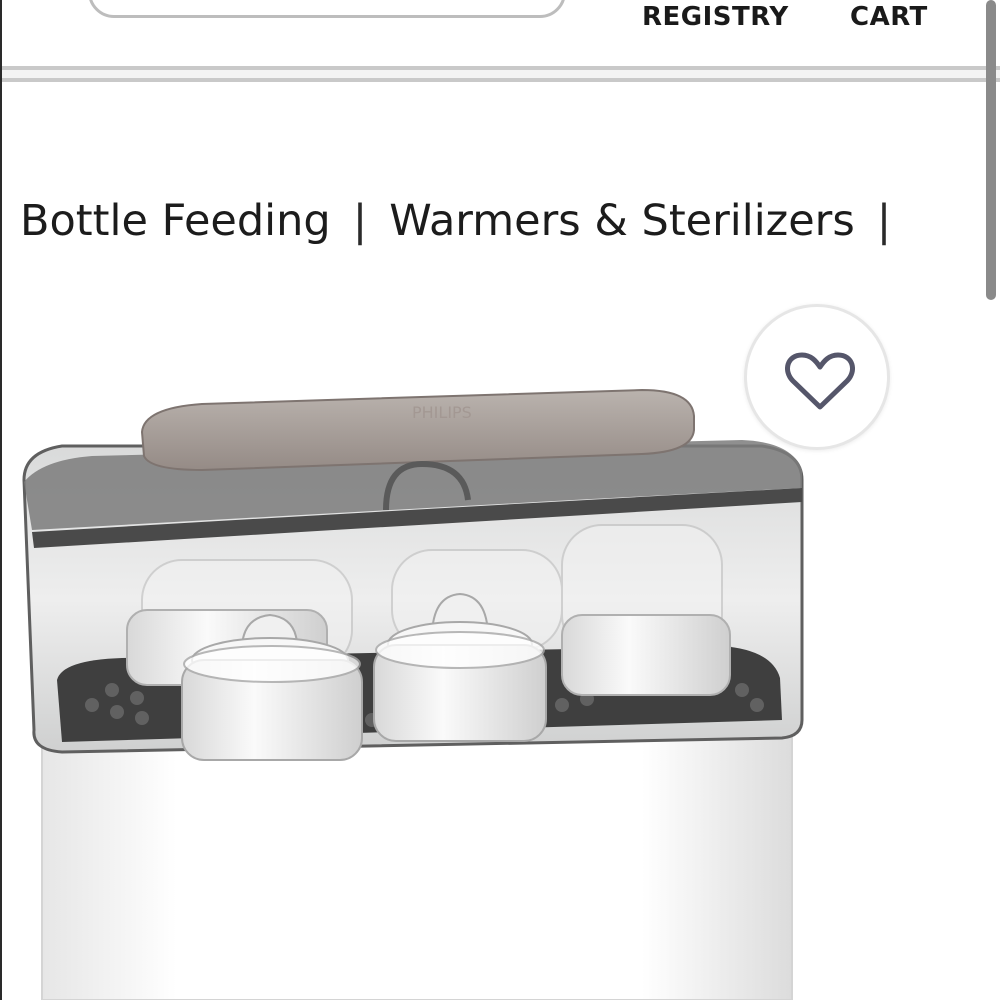 This screenshot has width=1000, height=1000. I want to click on cart-link: CART, so click(889, 17).